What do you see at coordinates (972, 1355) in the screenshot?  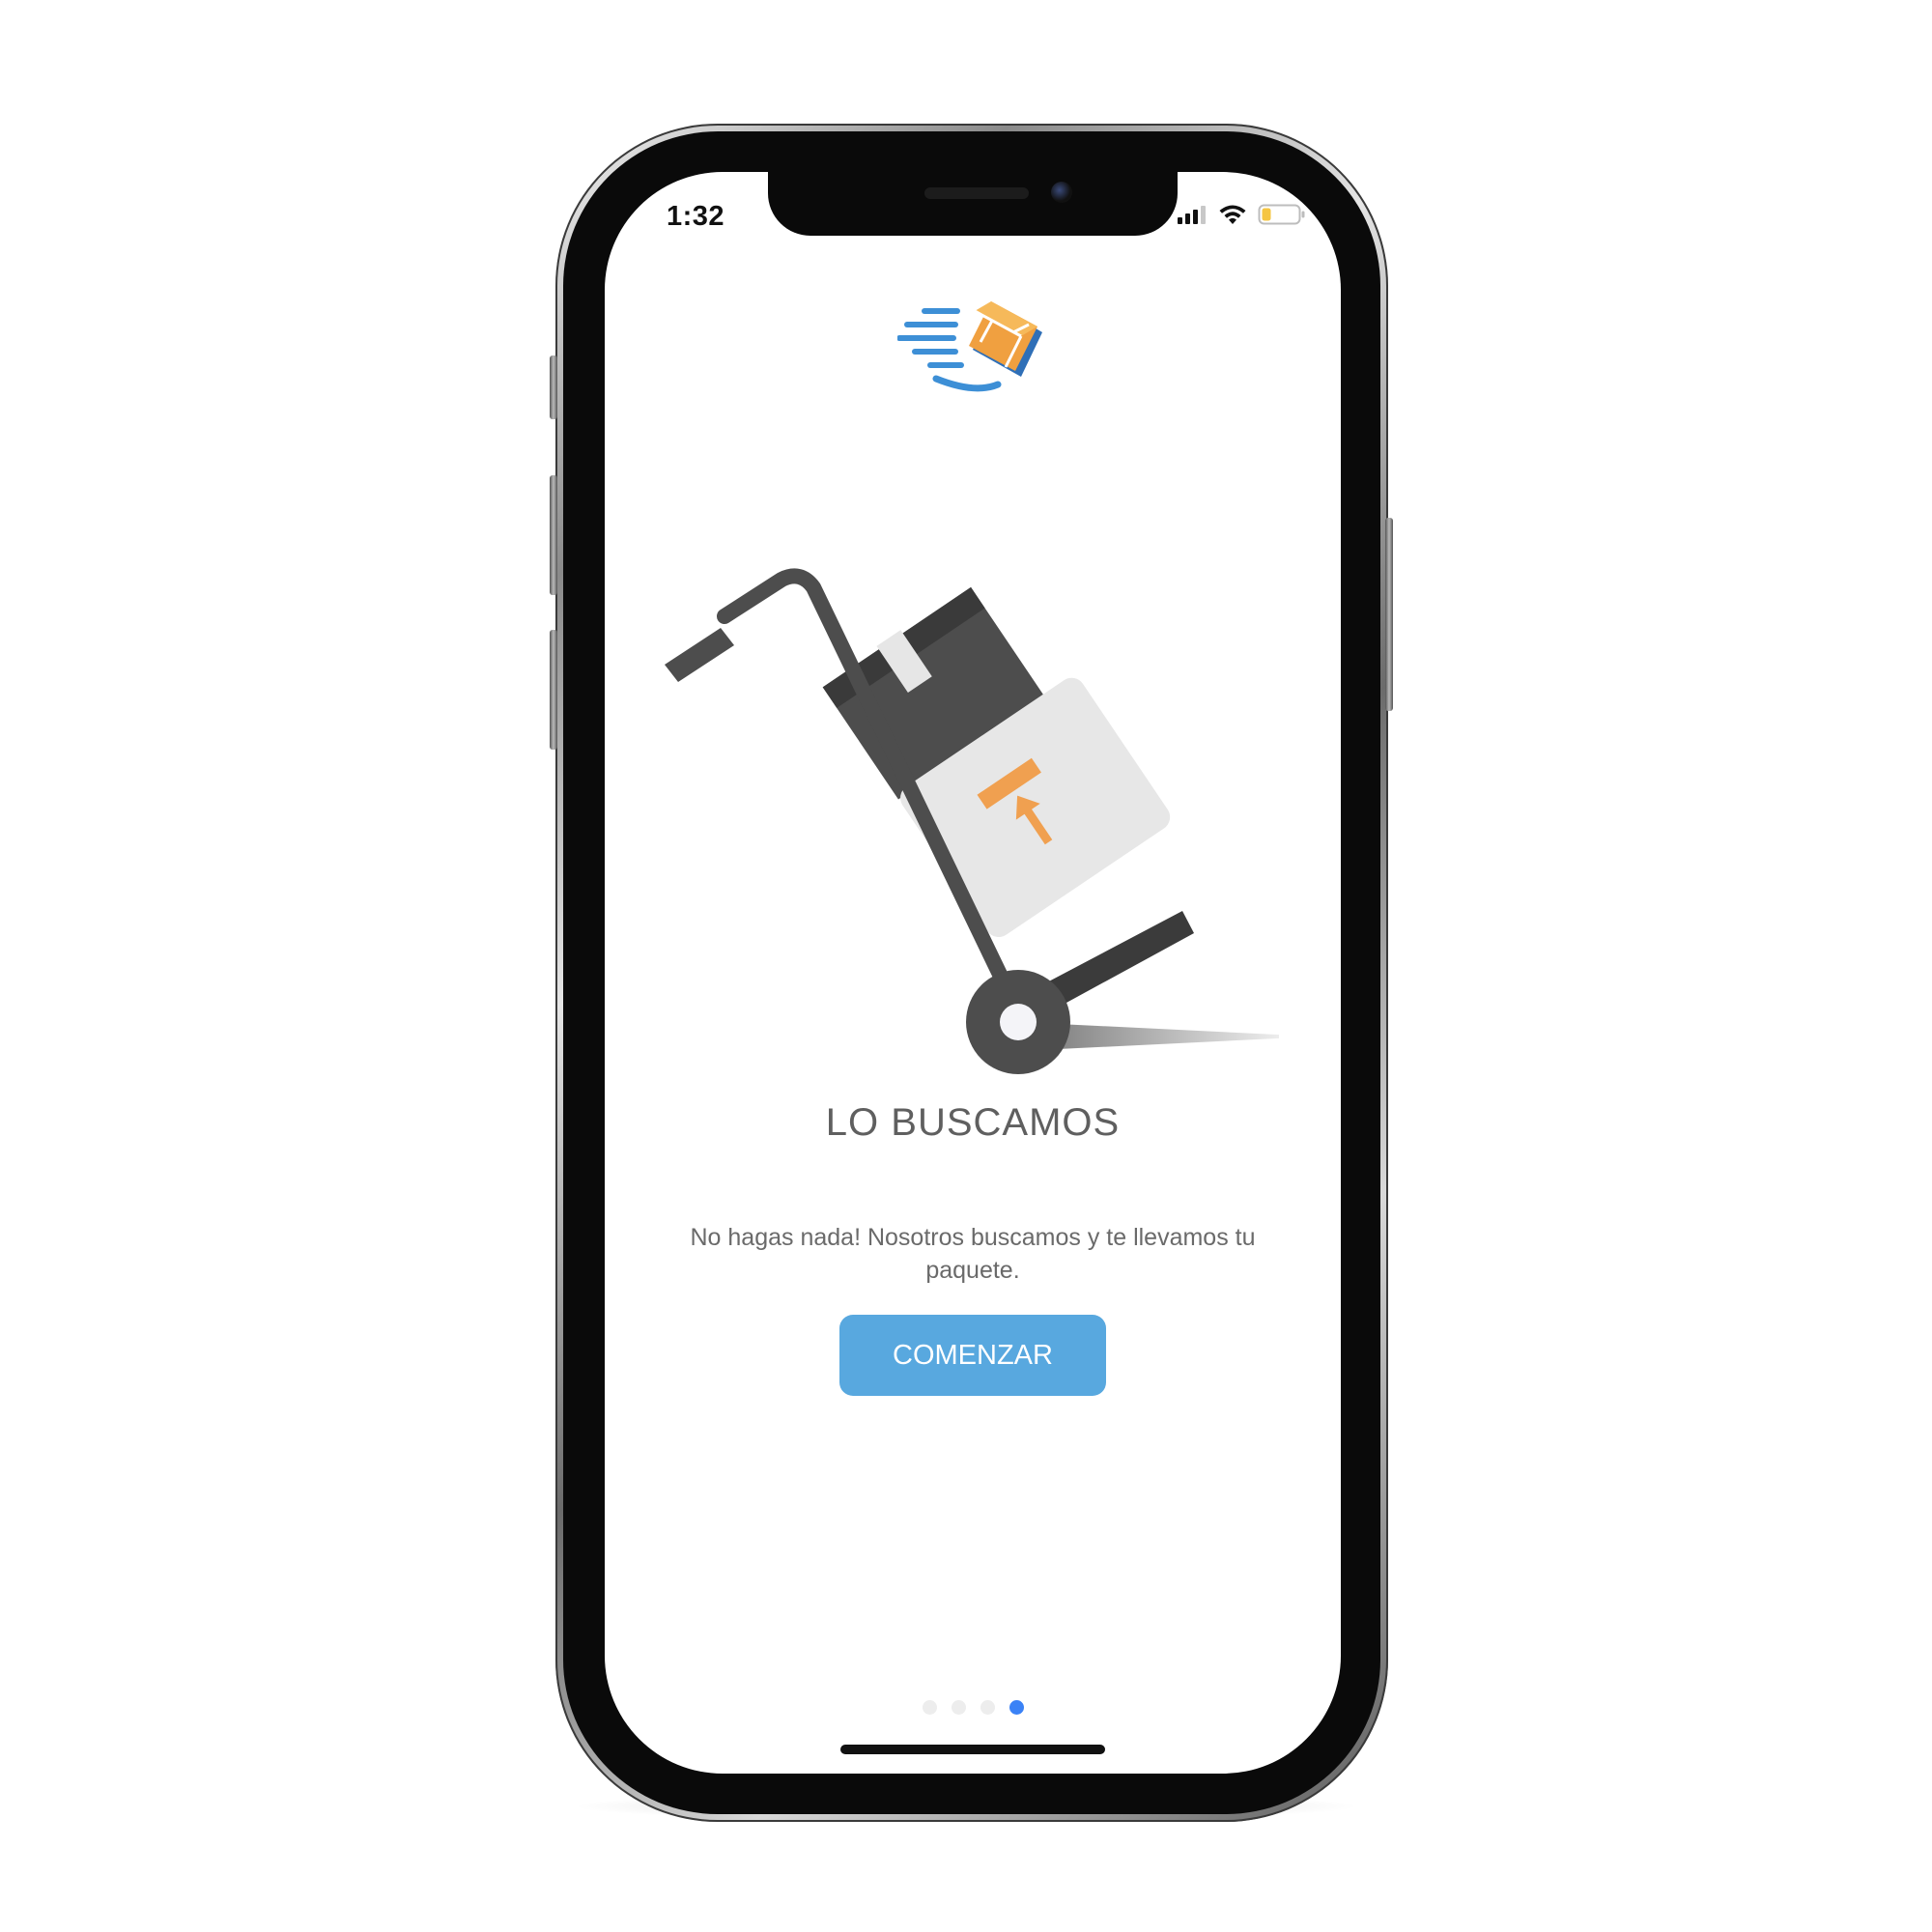 I see `start-button: COMENZAR` at bounding box center [972, 1355].